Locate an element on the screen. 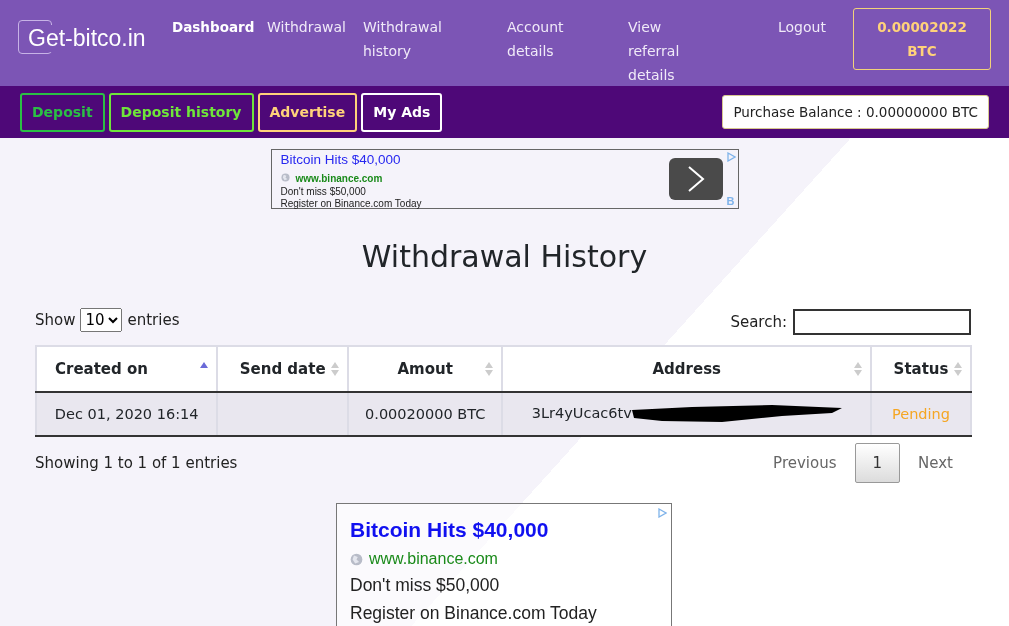 This screenshot has height=626, width=1009. address-text: 3Lr4yUcac6tv is located at coordinates (581, 413).